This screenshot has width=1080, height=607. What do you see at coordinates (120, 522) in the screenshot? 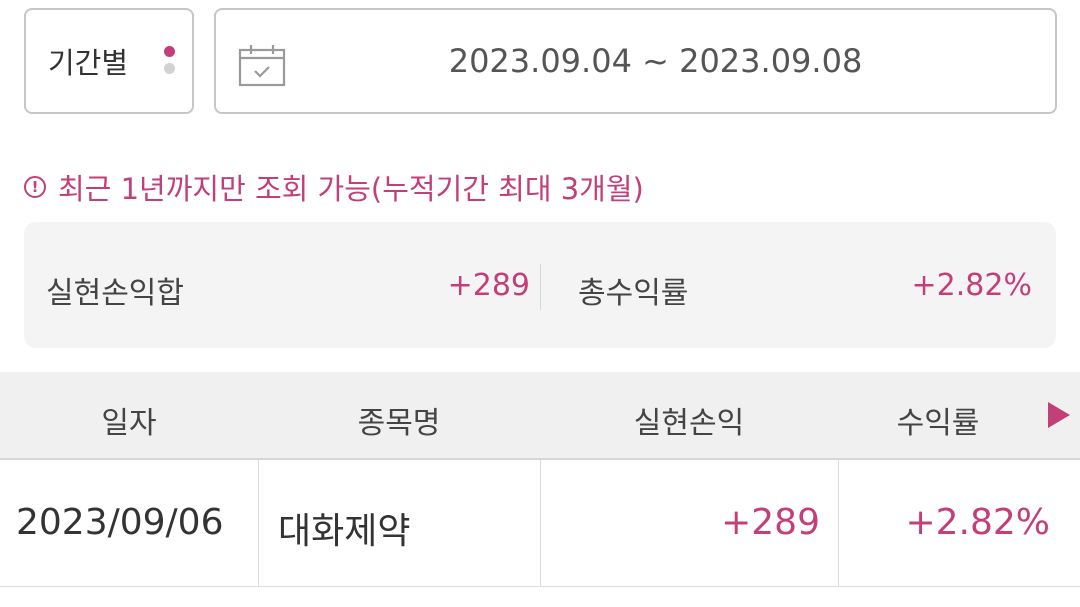
I see `cell-date: 2023/09/06` at bounding box center [120, 522].